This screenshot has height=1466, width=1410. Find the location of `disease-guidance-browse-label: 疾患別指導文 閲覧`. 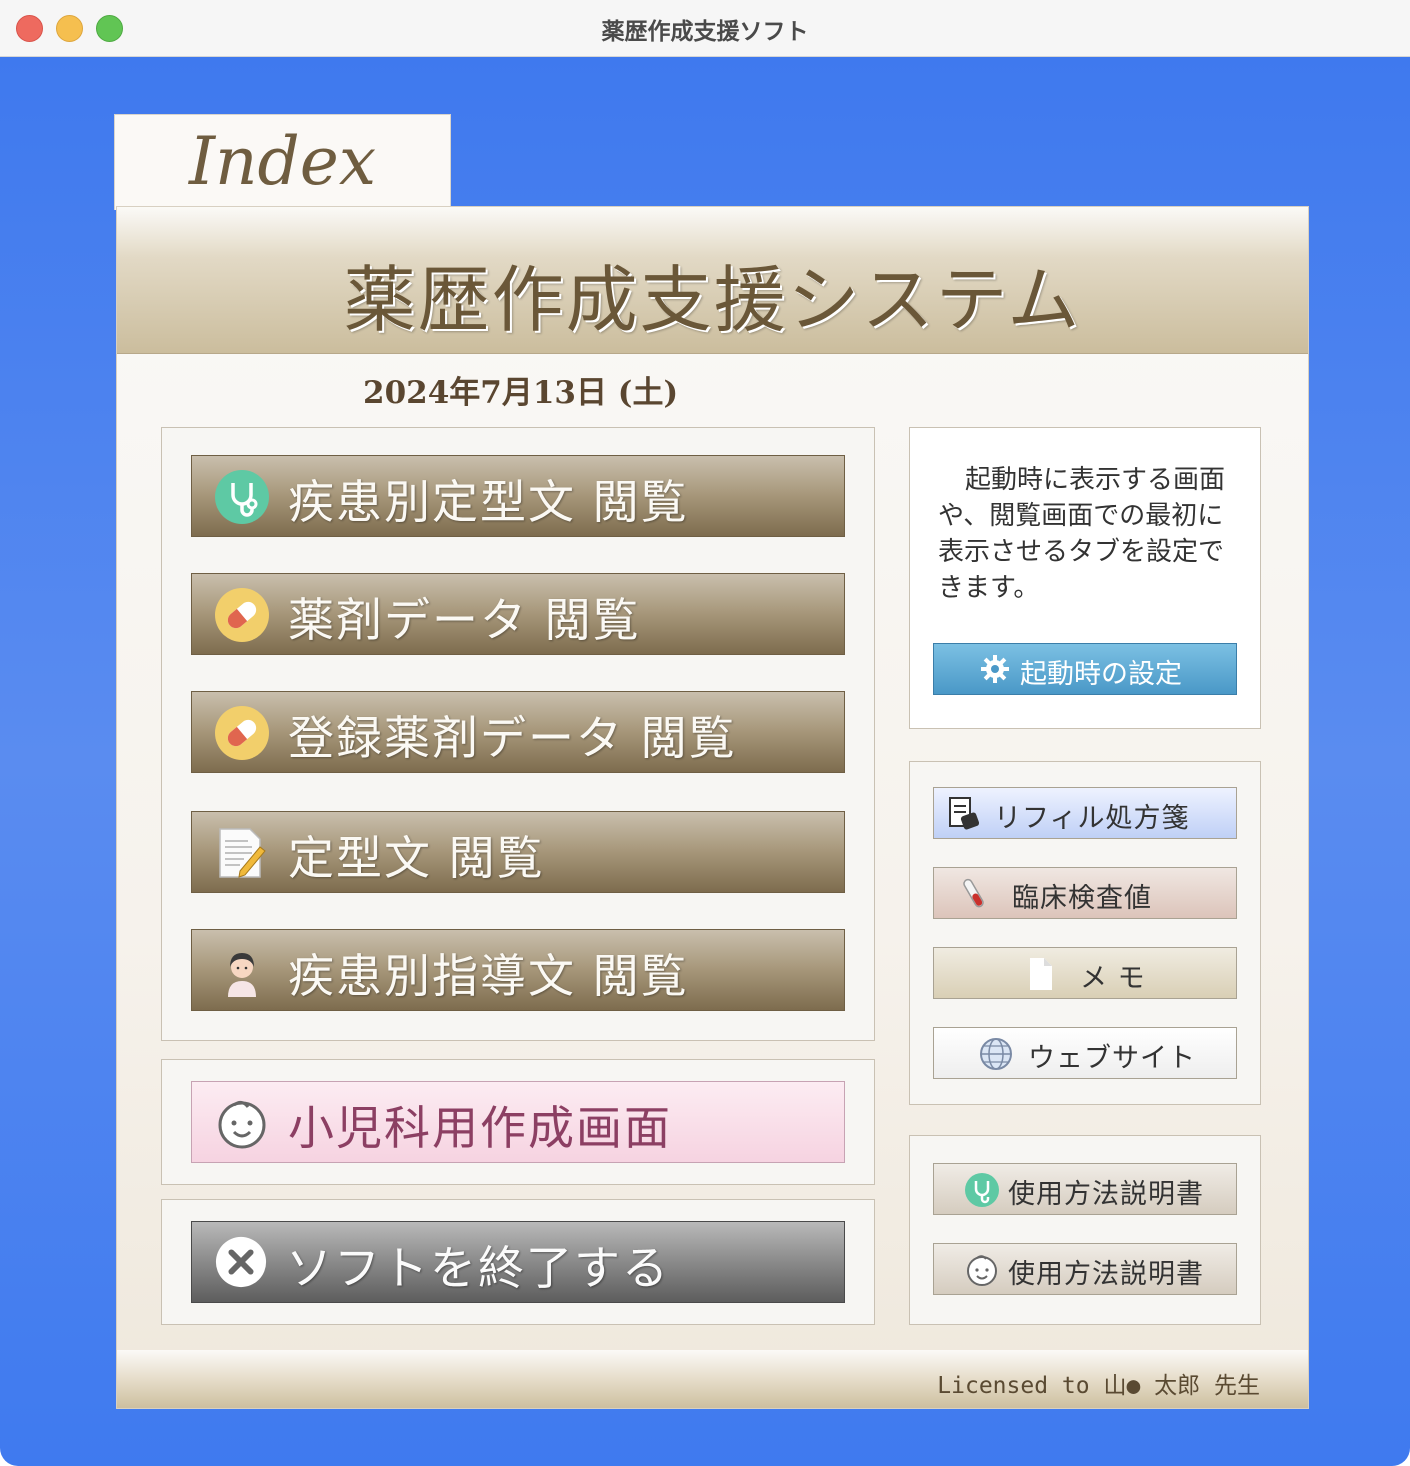

disease-guidance-browse-label: 疾患別指導文 閲覧 is located at coordinates (488, 976).